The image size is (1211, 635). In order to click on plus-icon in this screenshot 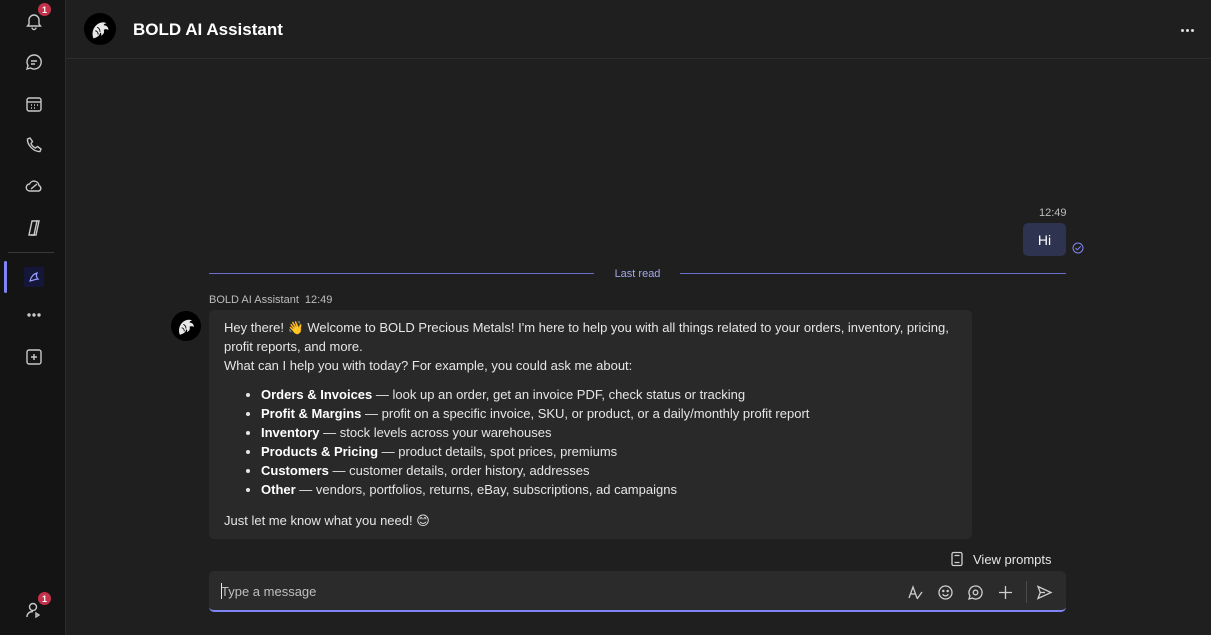, I will do `click(1005, 592)`.